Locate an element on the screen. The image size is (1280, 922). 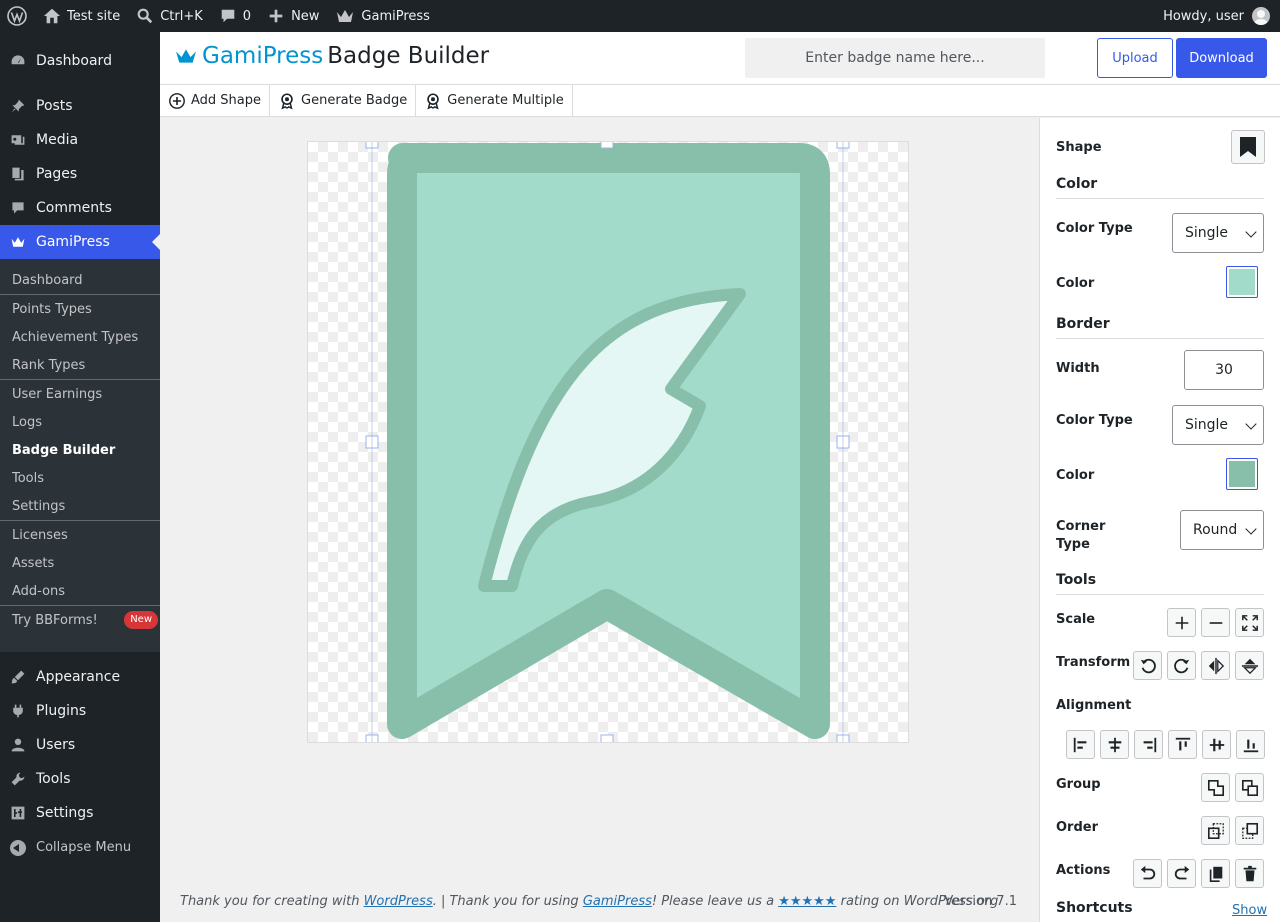
flip-vertical-button is located at coordinates (1249, 665).